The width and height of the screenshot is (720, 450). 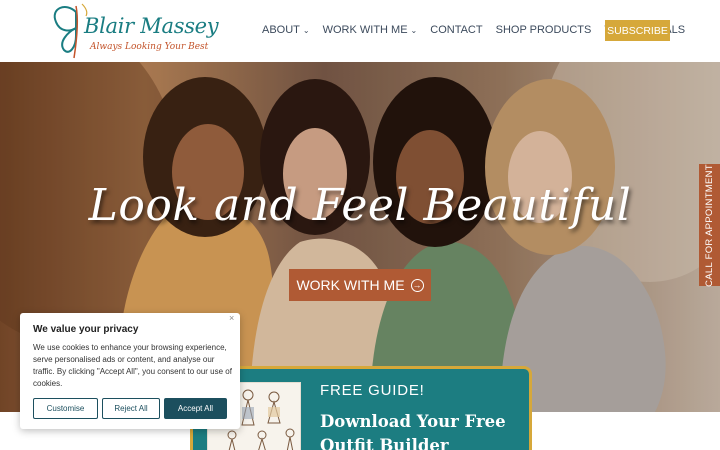 What do you see at coordinates (372, 390) in the screenshot?
I see `guide-kicker: FREE GUIDE!` at bounding box center [372, 390].